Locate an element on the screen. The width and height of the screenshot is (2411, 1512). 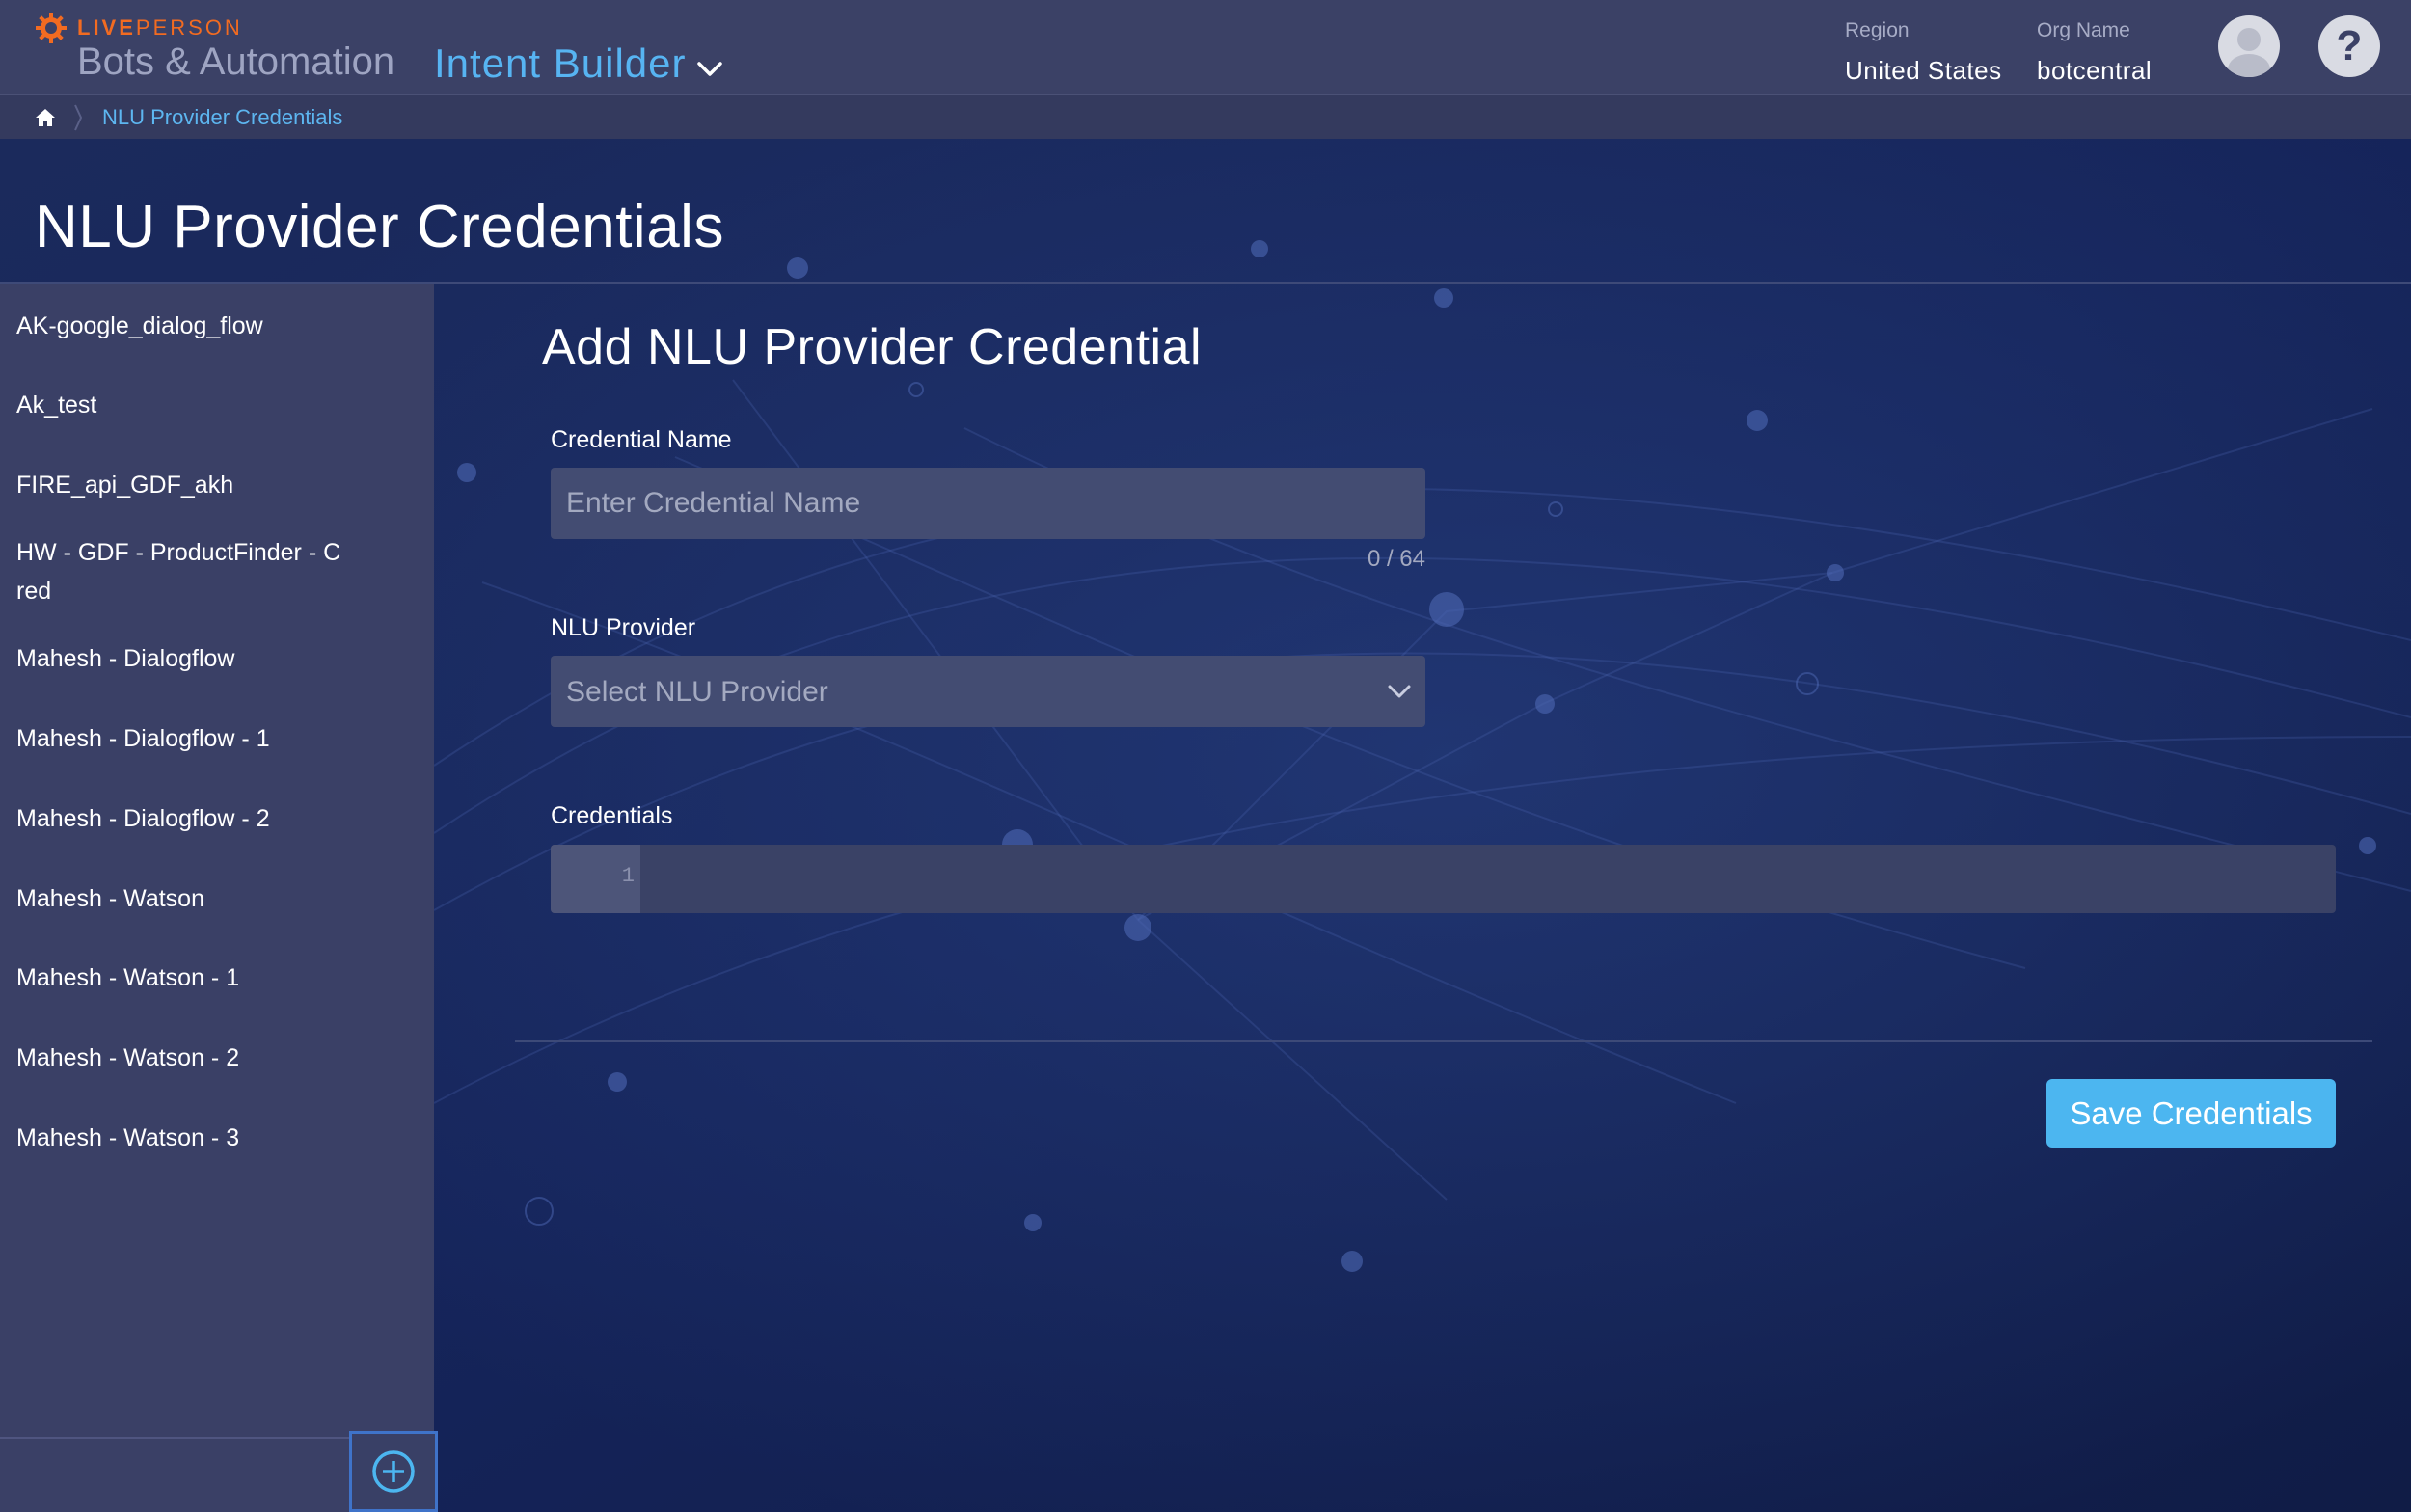
sidebar-item-mahesh-watson-3: Mahesh - Watson - 3 is located at coordinates (195, 1138).